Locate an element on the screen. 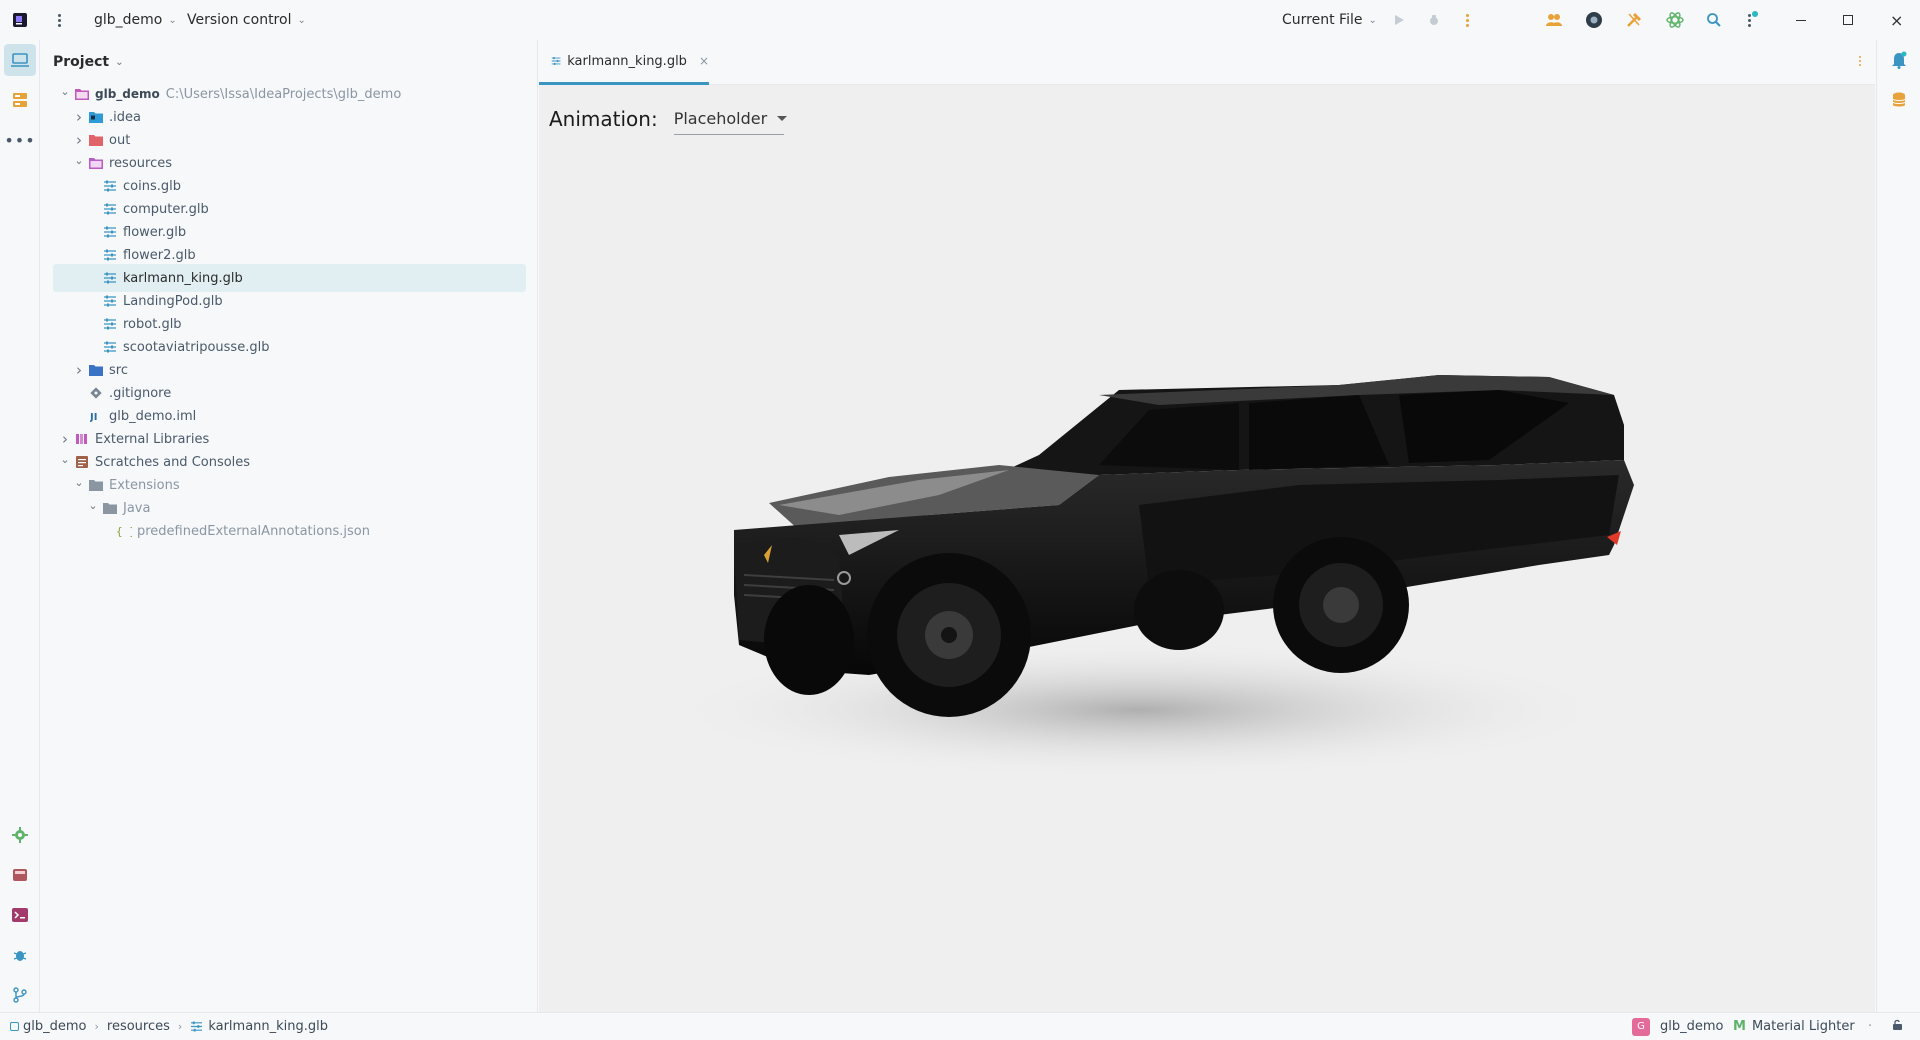 The image size is (1920, 1040). terminal-tool-button is located at coordinates (20, 915).